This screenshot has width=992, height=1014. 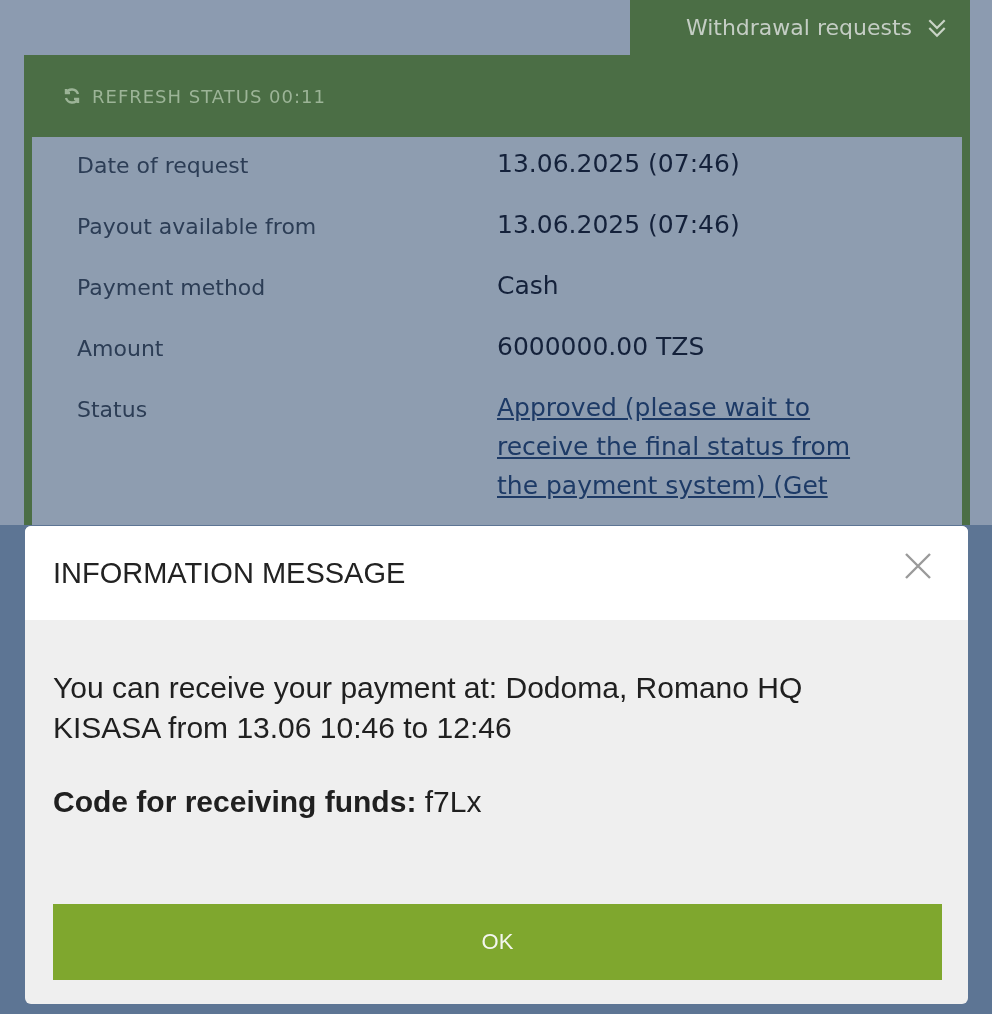 I want to click on close-icon, so click(x=918, y=566).